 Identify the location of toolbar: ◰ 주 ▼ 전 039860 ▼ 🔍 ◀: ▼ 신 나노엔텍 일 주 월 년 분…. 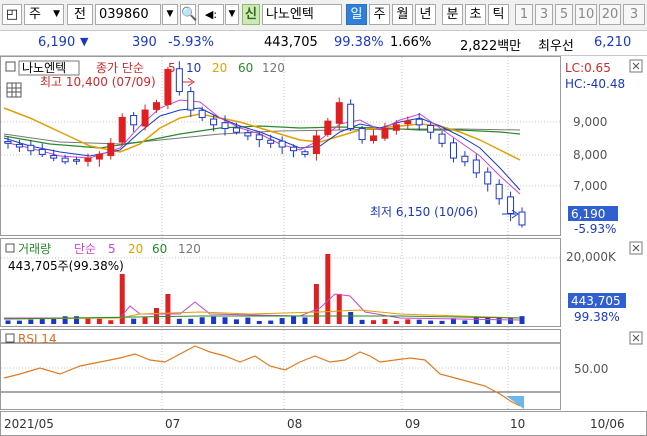
(323, 15).